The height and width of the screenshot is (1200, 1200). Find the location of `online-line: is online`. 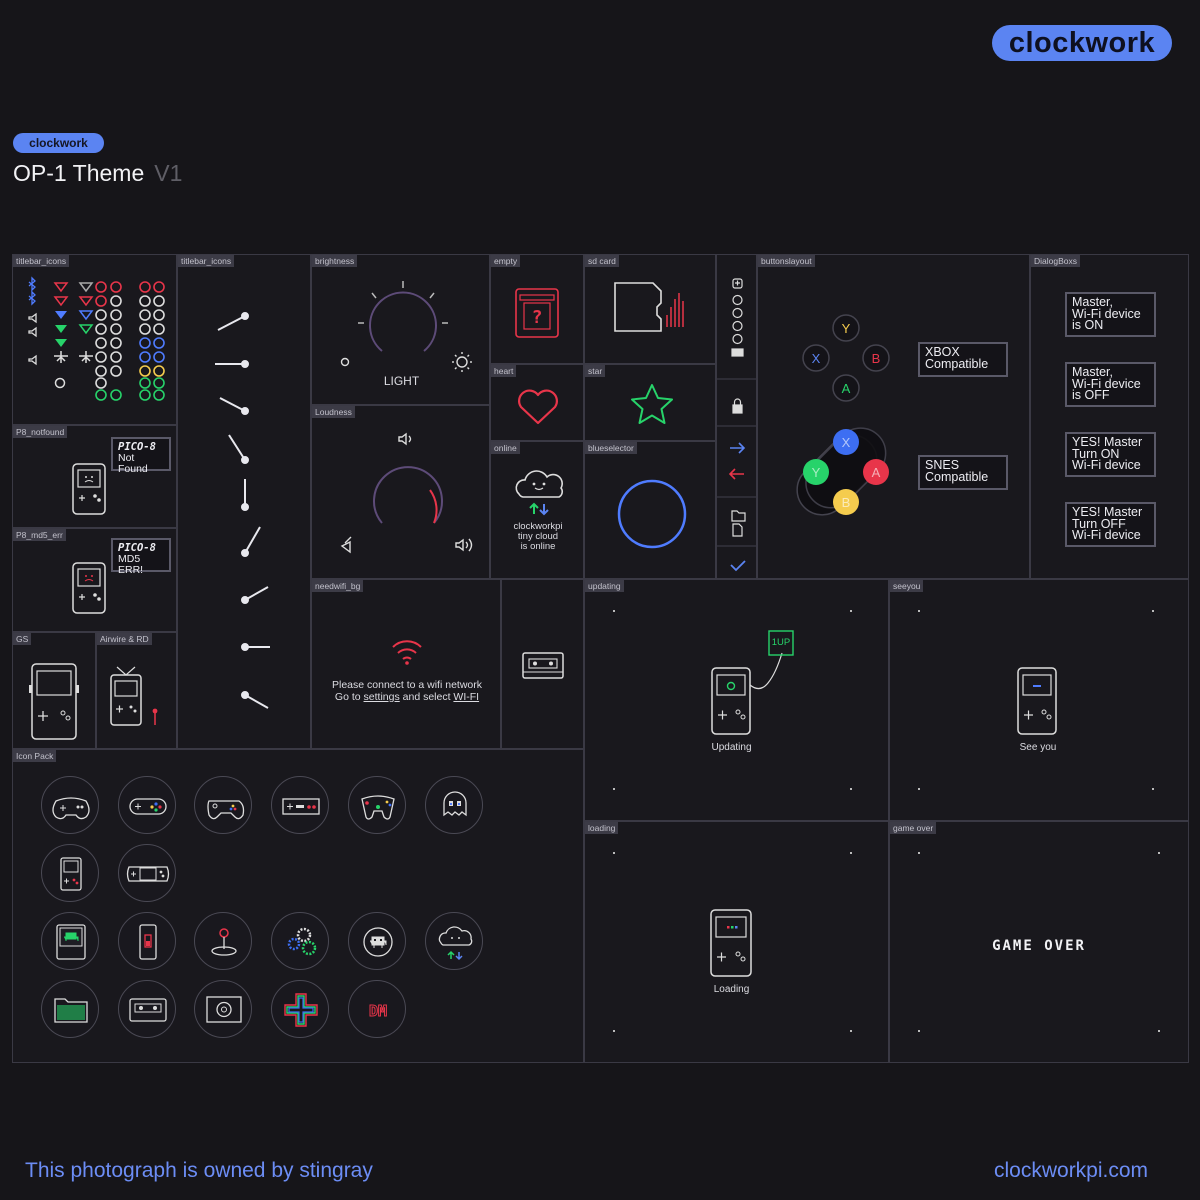

online-line: is online is located at coordinates (538, 546).